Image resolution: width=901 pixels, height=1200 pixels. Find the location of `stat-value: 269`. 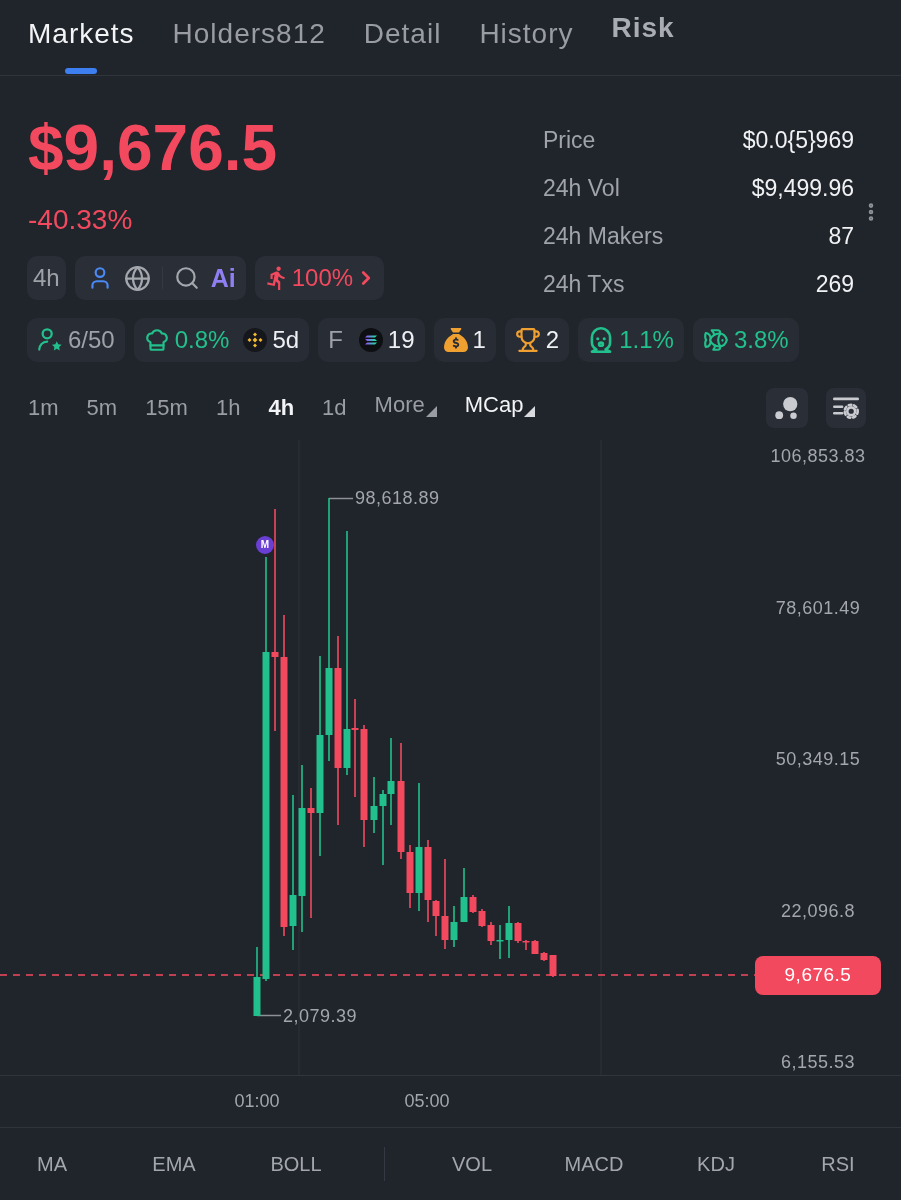

stat-value: 269 is located at coordinates (834, 284).